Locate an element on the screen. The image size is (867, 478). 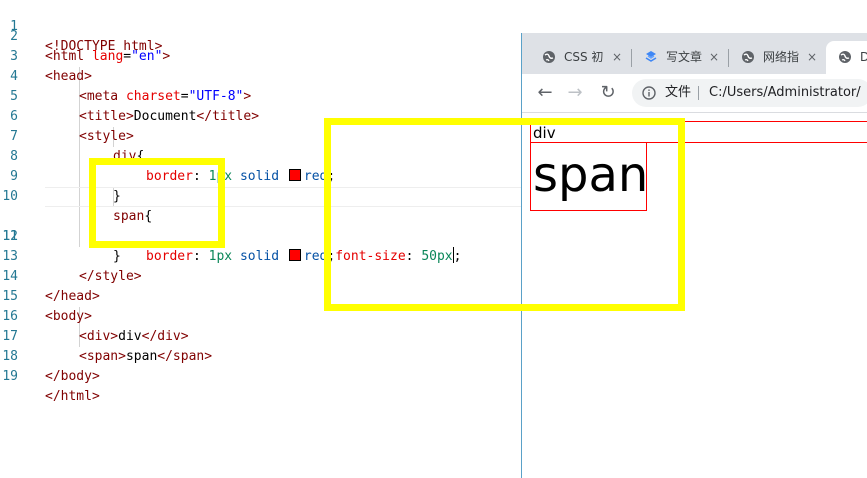
browser-tab: 写文章 × is located at coordinates (679, 57).